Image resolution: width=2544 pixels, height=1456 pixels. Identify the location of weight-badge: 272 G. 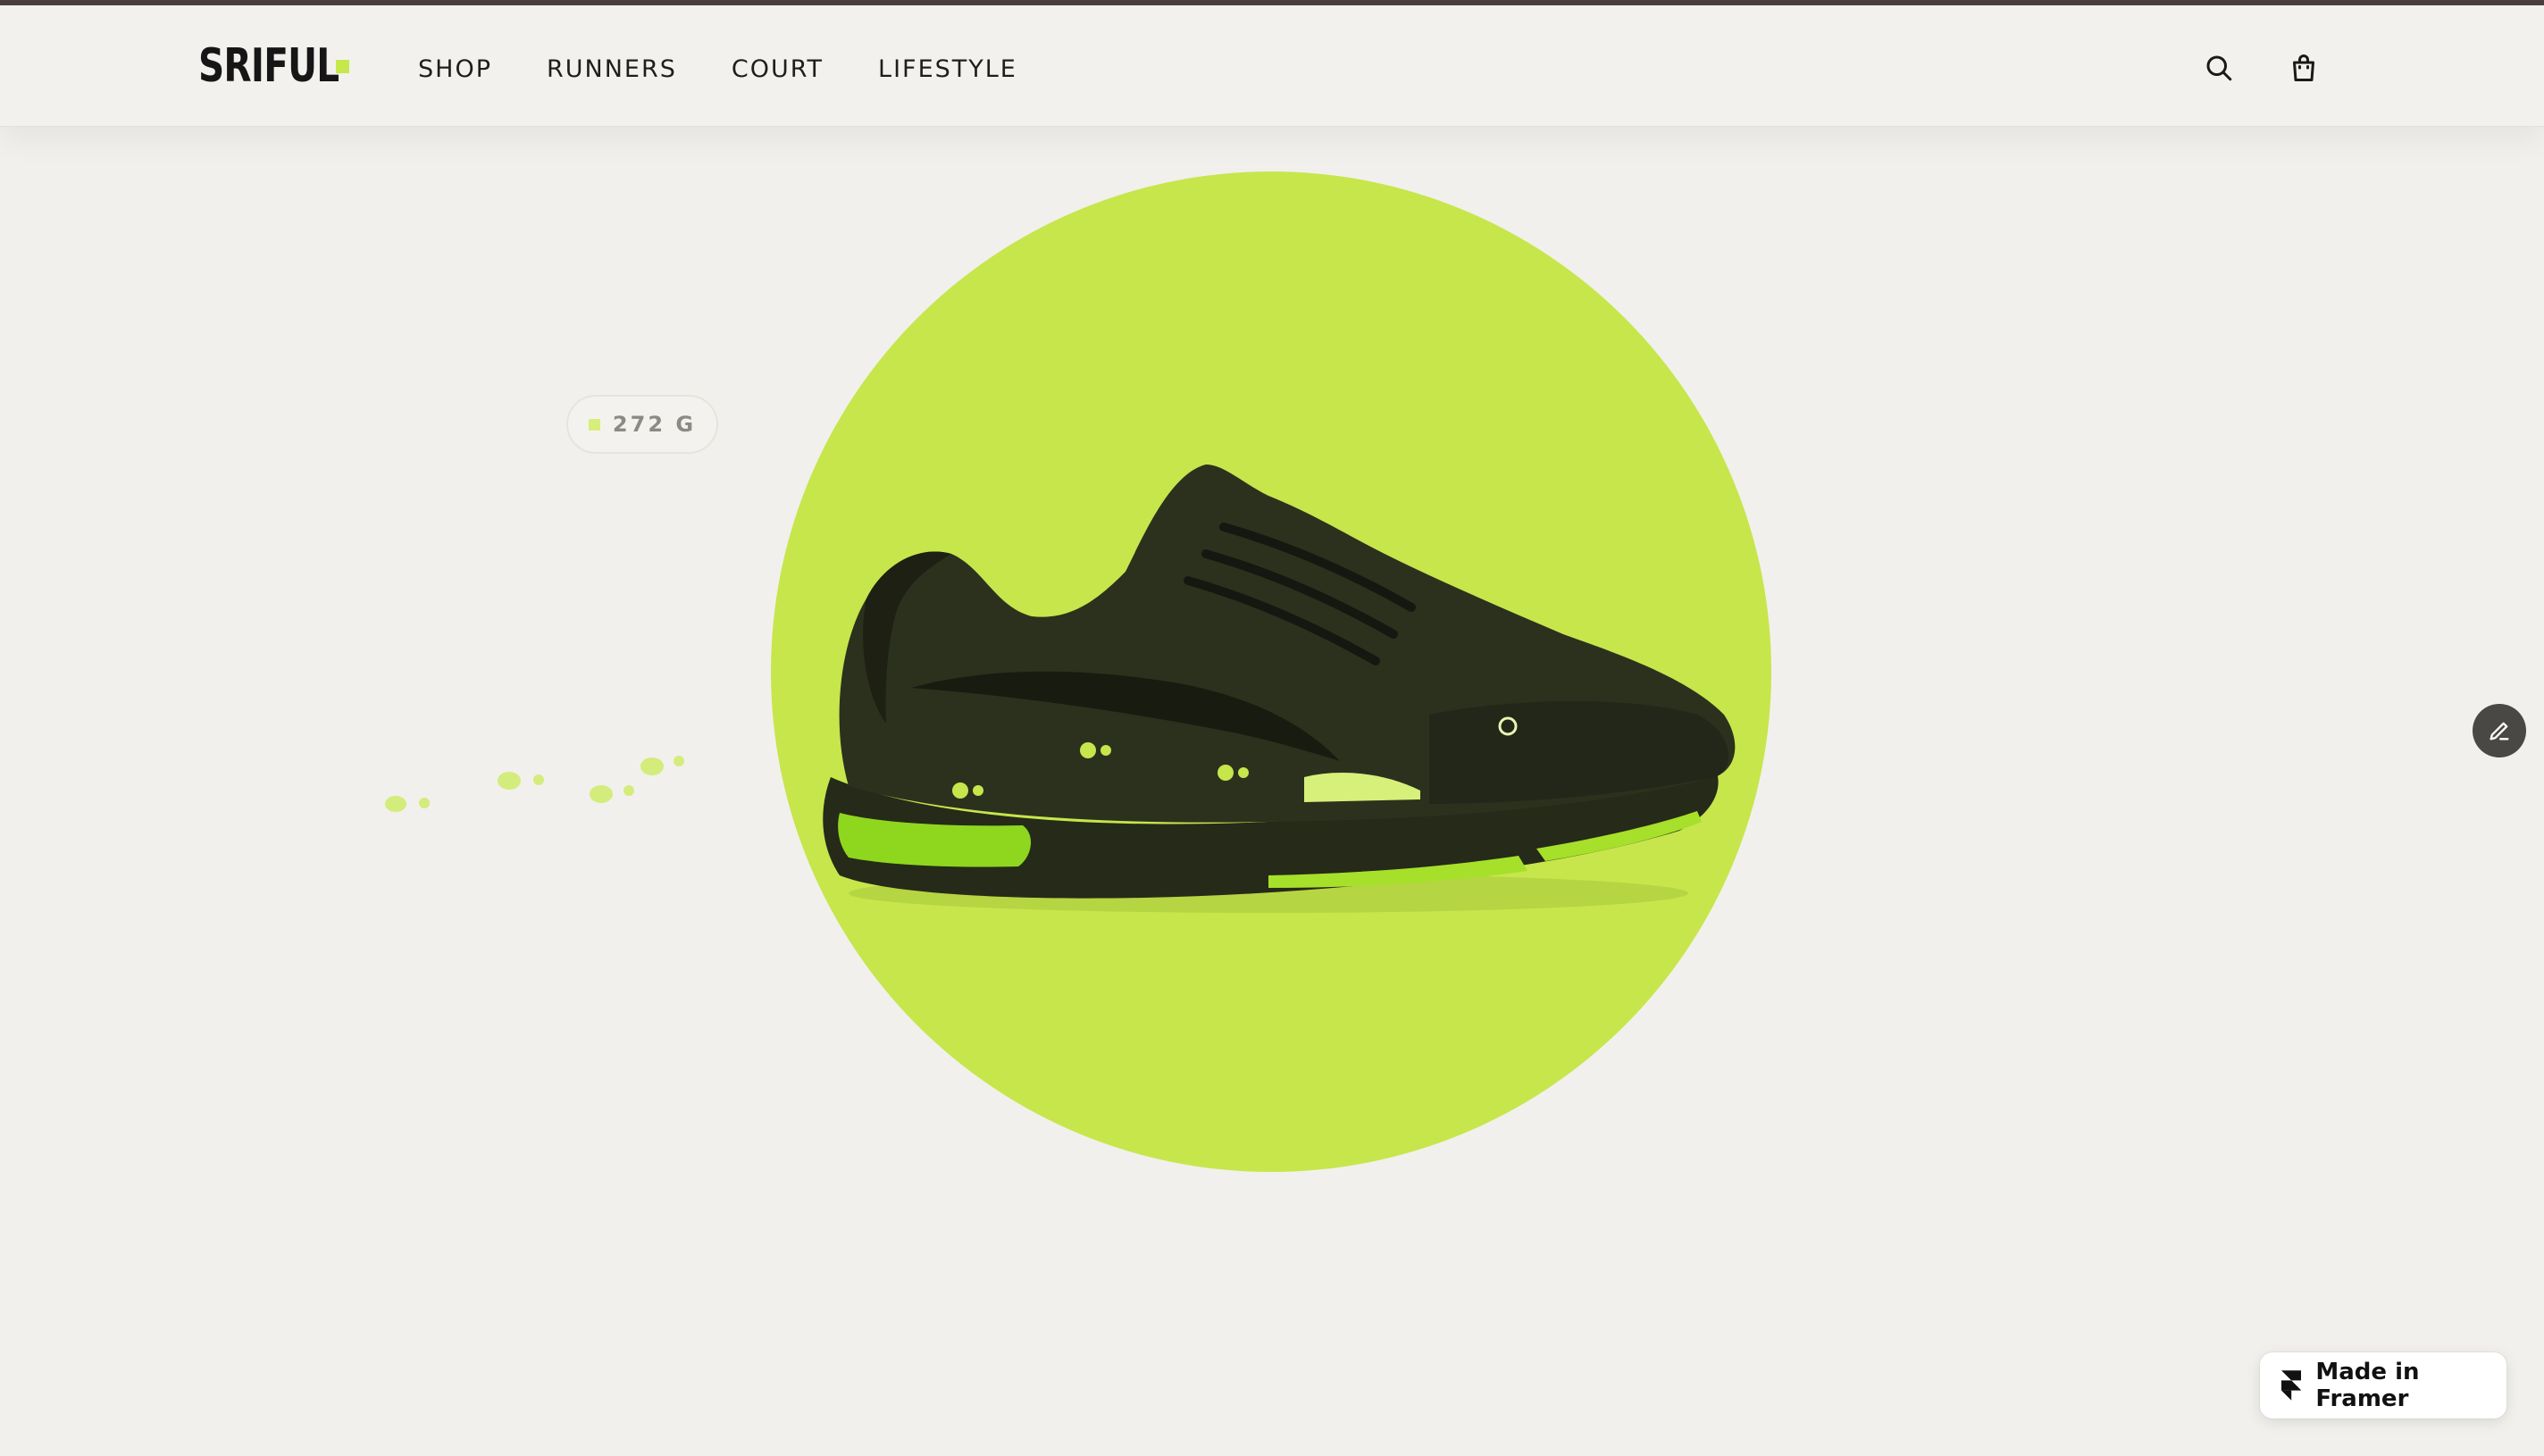
(642, 424).